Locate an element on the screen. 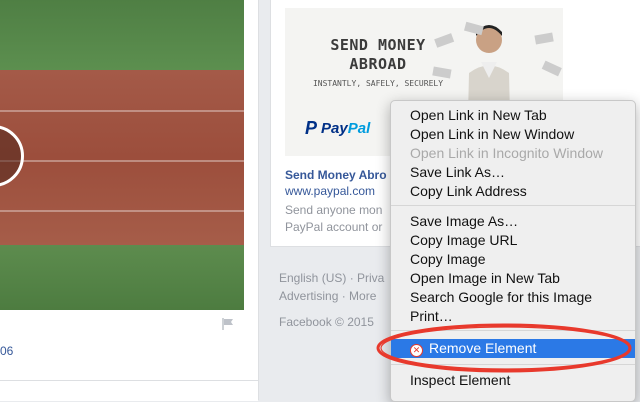 Image resolution: width=640 pixels, height=402 pixels. paypal-logo: P PayPal is located at coordinates (337, 128).